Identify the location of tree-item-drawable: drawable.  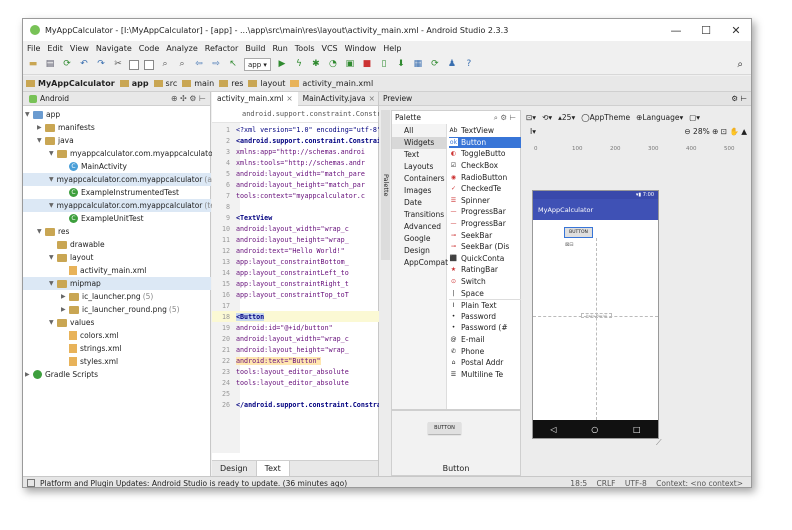
(81, 244).